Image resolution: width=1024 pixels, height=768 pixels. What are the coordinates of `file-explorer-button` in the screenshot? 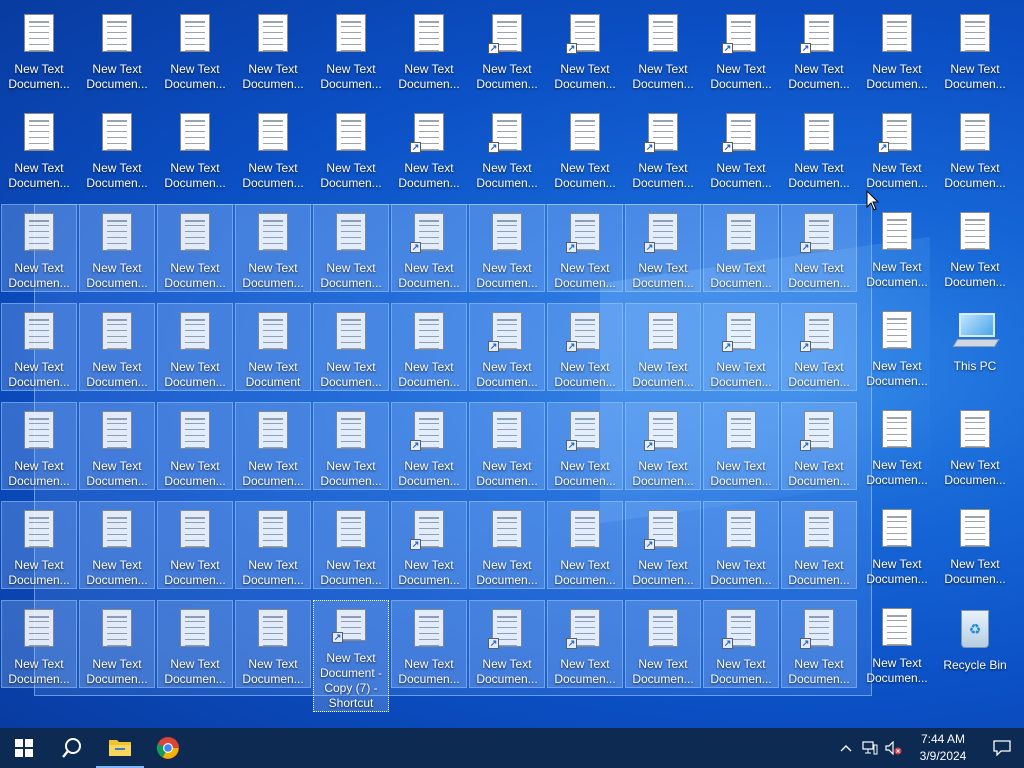 It's located at (120, 748).